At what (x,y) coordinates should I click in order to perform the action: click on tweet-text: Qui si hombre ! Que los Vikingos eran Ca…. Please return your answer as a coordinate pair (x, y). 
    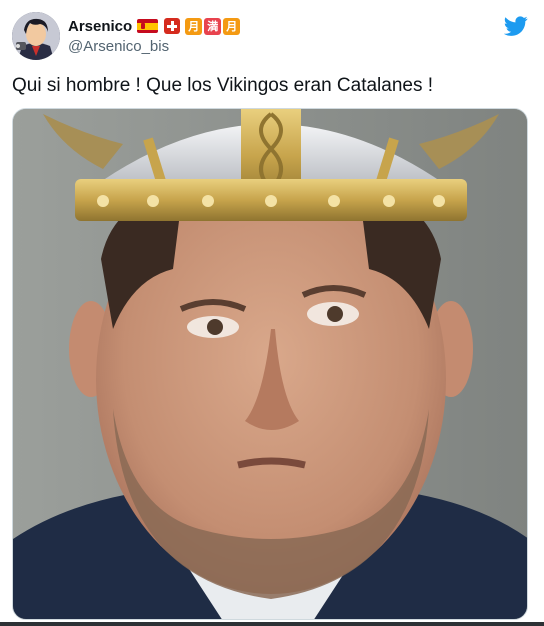
    Looking at the image, I should click on (223, 85).